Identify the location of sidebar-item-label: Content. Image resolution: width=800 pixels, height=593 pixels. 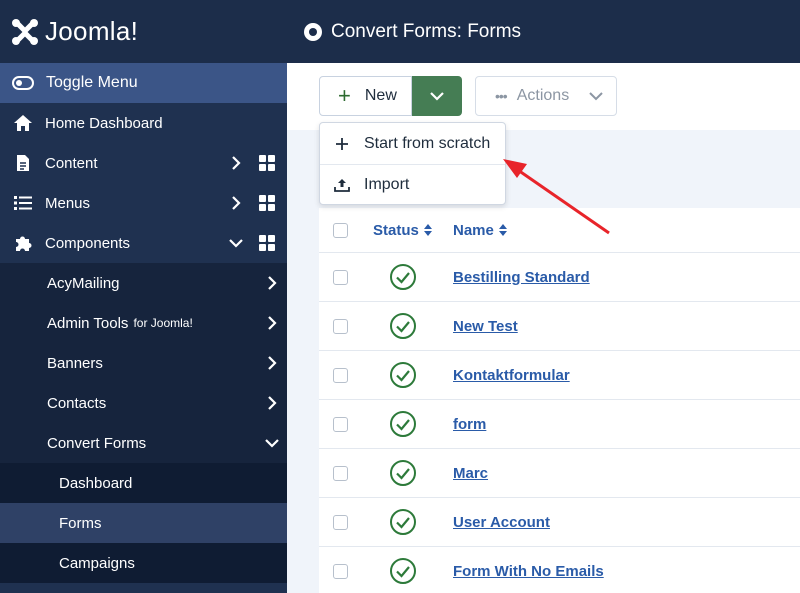
(71, 163).